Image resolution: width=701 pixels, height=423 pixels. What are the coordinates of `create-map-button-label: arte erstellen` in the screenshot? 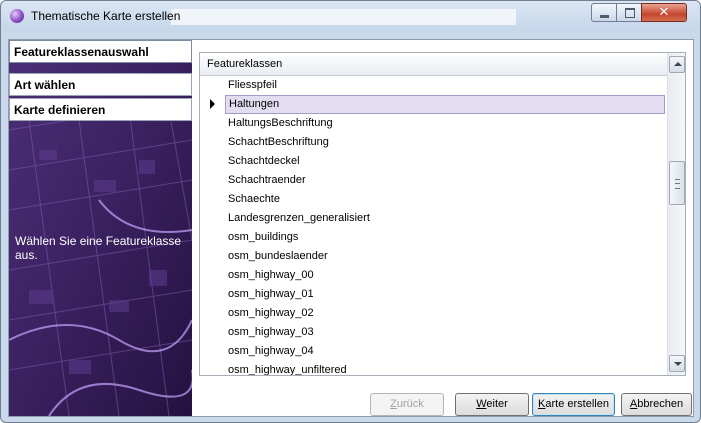 It's located at (577, 404).